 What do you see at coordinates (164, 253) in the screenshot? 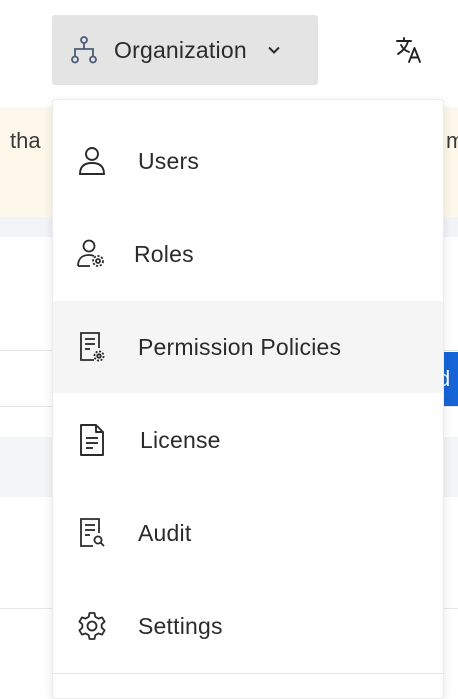
I see `menu-item-label: Roles` at bounding box center [164, 253].